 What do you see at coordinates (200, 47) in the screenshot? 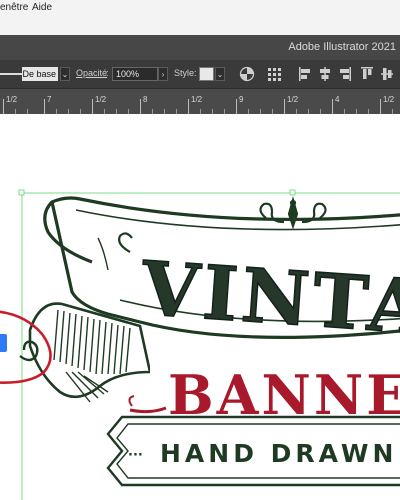
I see `app-title-bar: Adobe Illustrator 2021` at bounding box center [200, 47].